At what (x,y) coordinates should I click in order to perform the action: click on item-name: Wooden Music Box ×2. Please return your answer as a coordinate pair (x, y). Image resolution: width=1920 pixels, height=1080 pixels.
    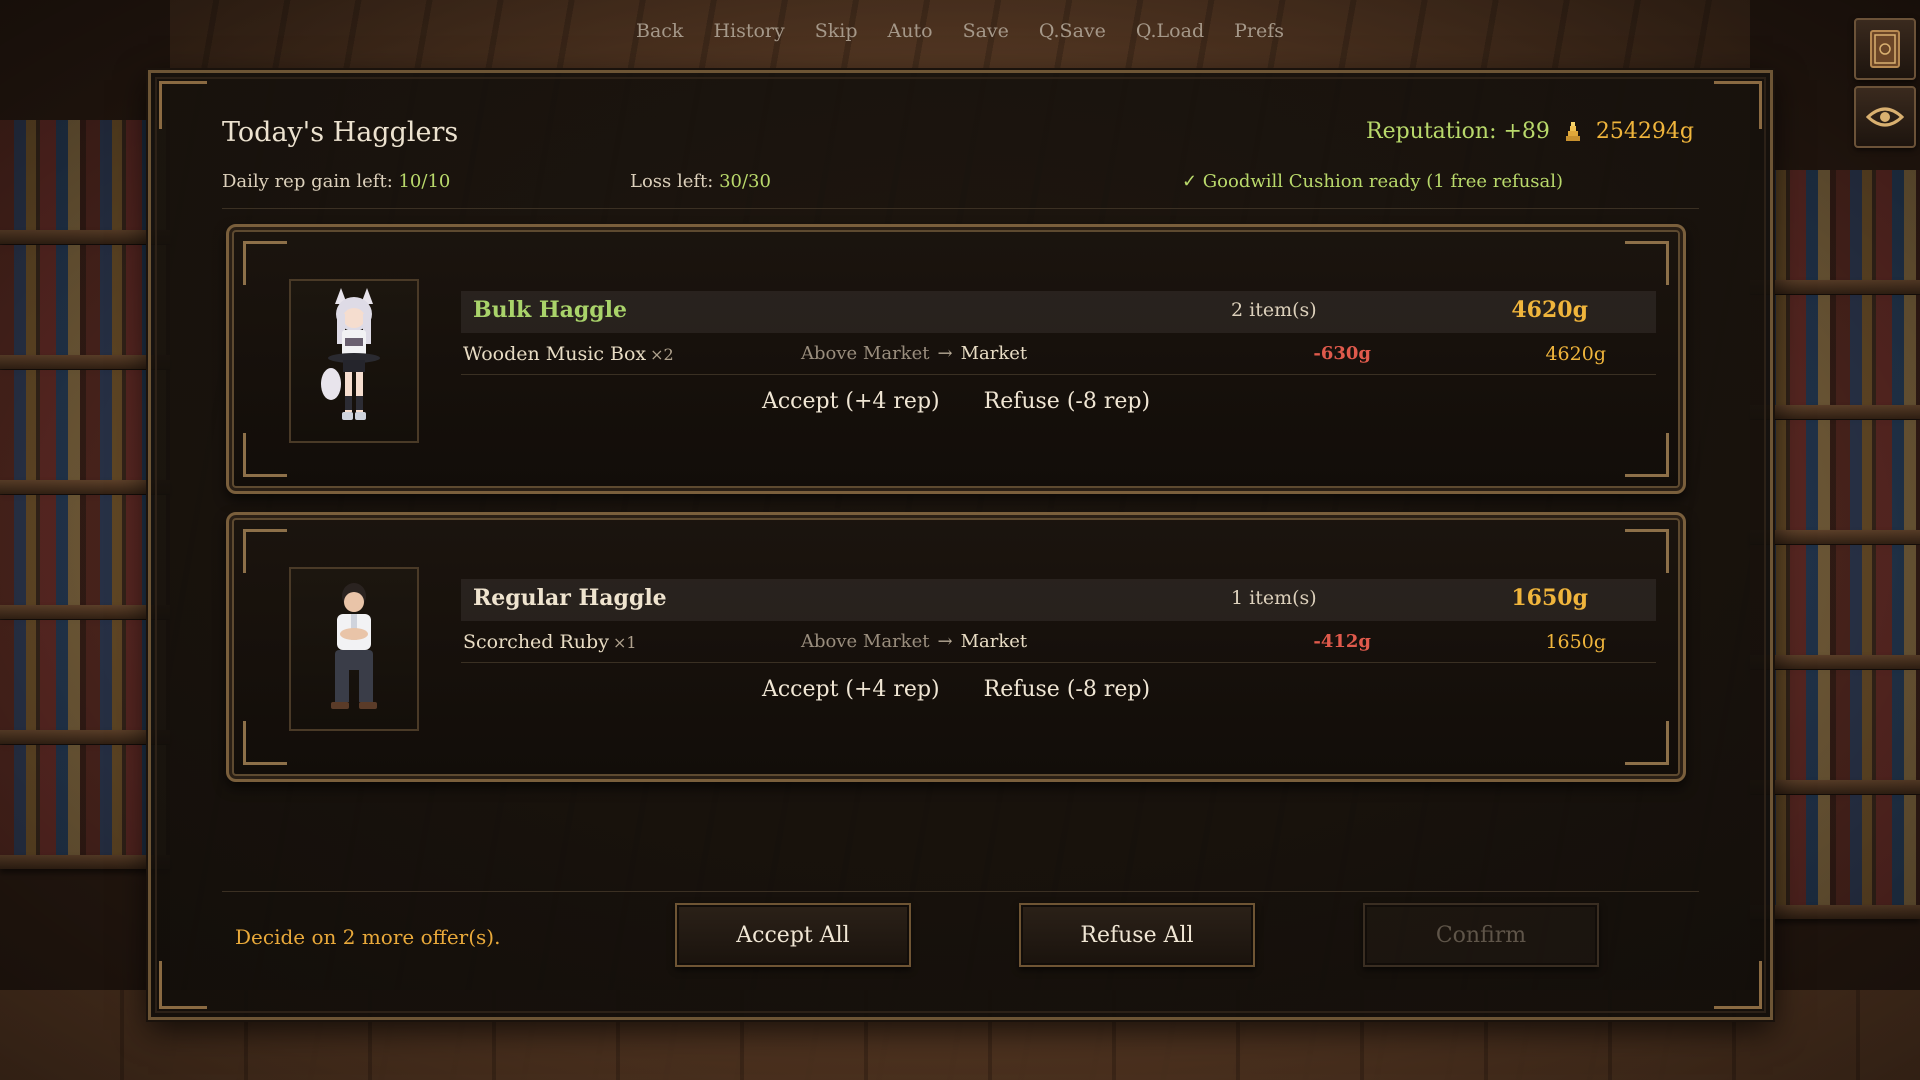
    Looking at the image, I should click on (568, 354).